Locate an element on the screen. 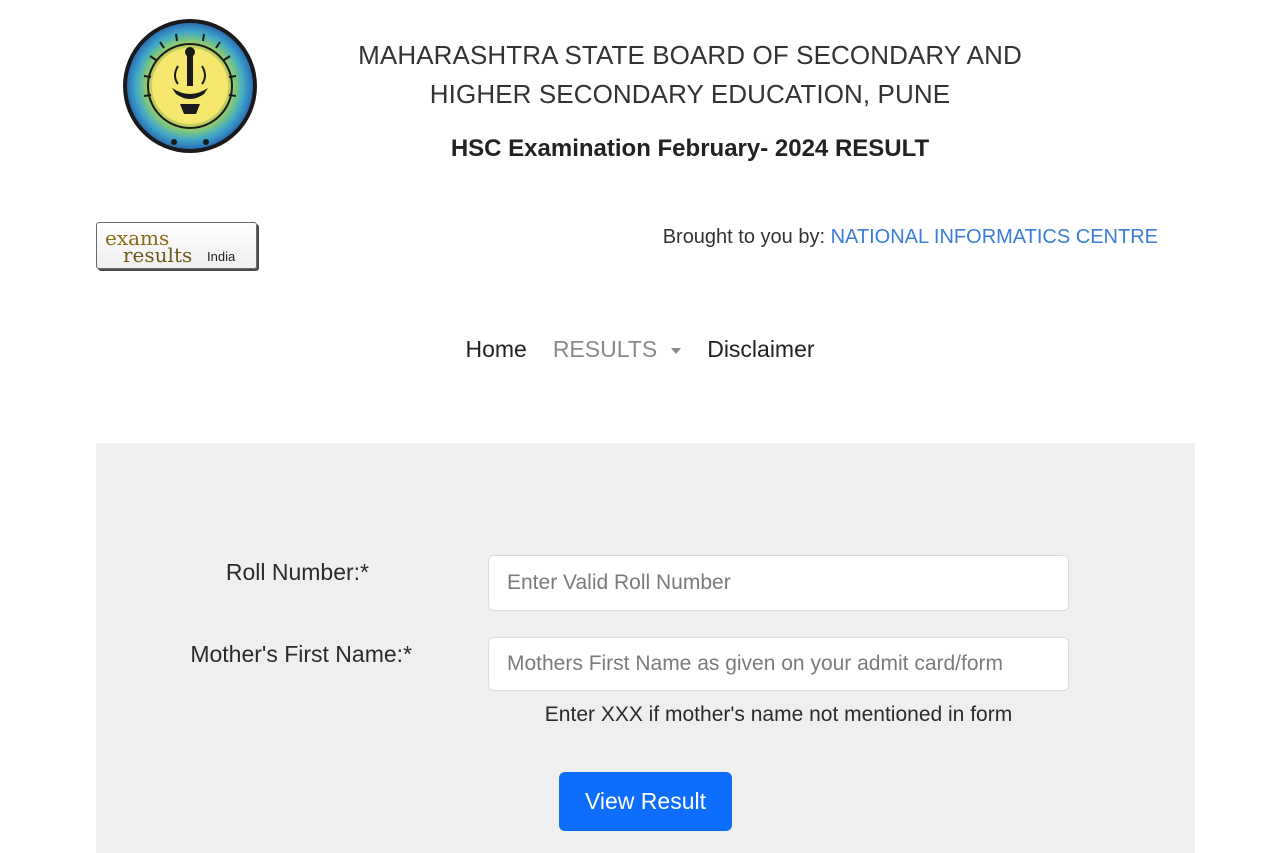  exams-results-india-logo: exams results India is located at coordinates (176, 245).